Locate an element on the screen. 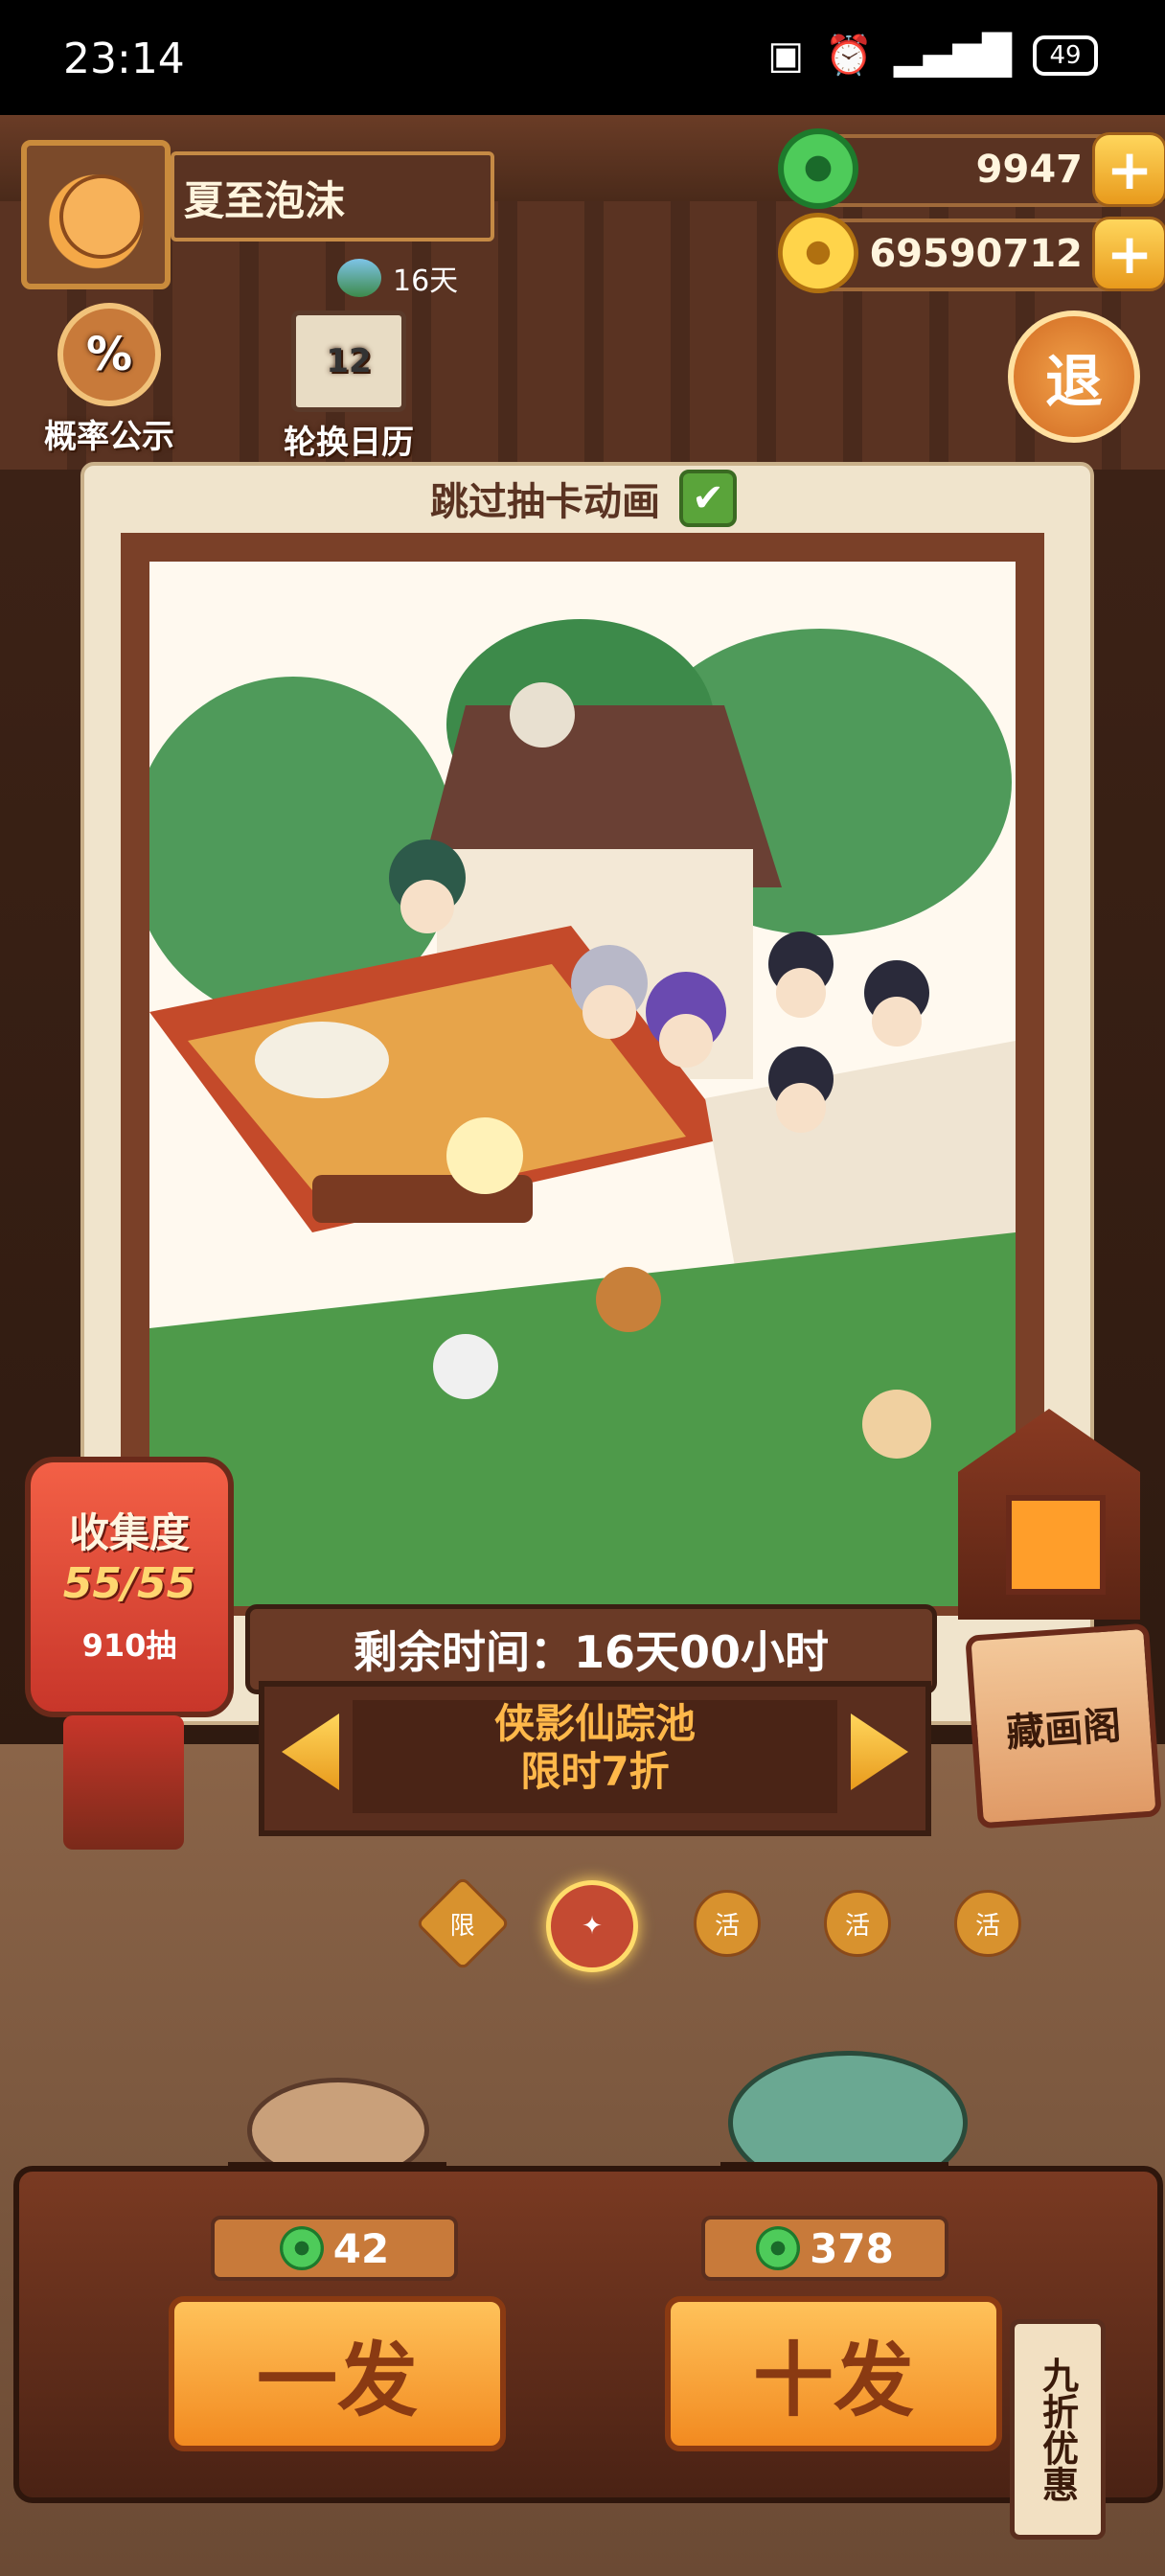  gold-amount: 69590712 is located at coordinates (976, 254).